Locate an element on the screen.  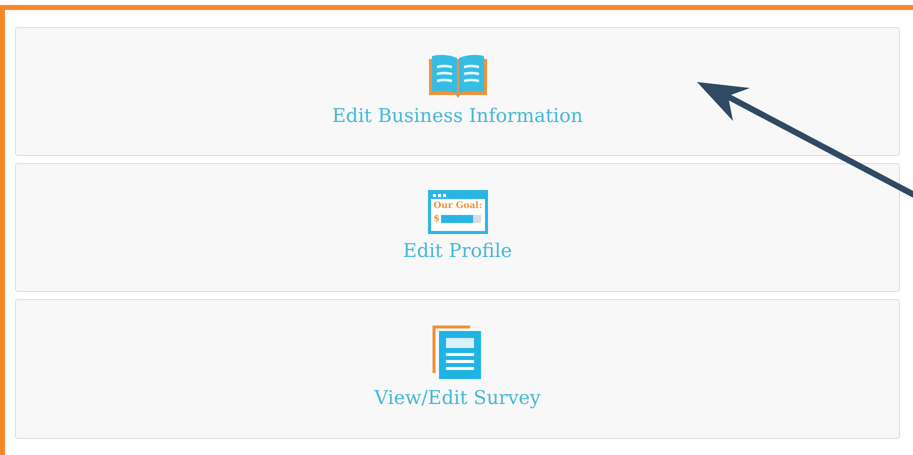
open-book-icon is located at coordinates (457, 75).